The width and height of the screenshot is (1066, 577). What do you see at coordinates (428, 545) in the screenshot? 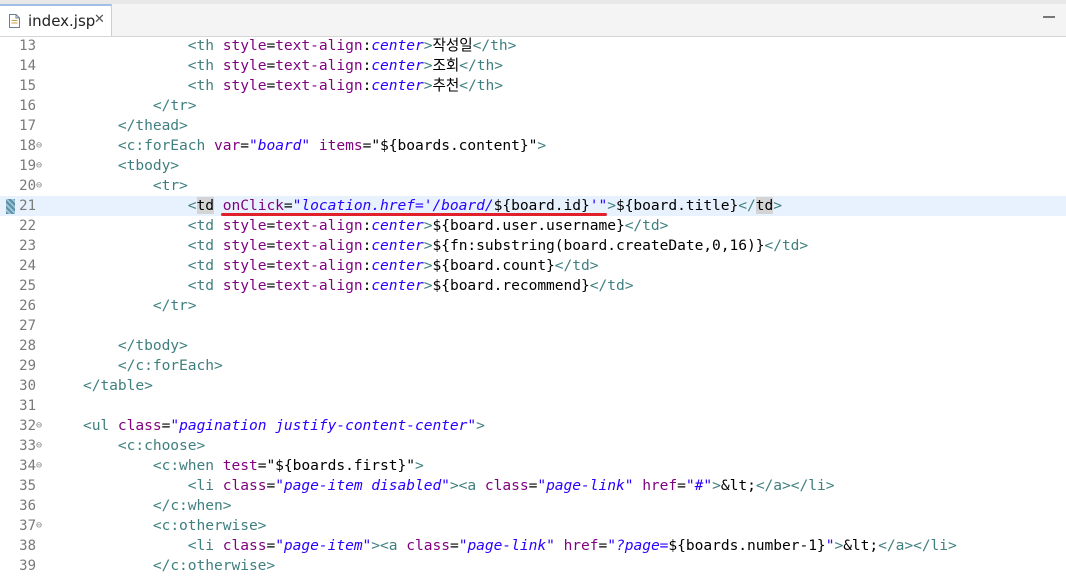
I see `code-token: class` at bounding box center [428, 545].